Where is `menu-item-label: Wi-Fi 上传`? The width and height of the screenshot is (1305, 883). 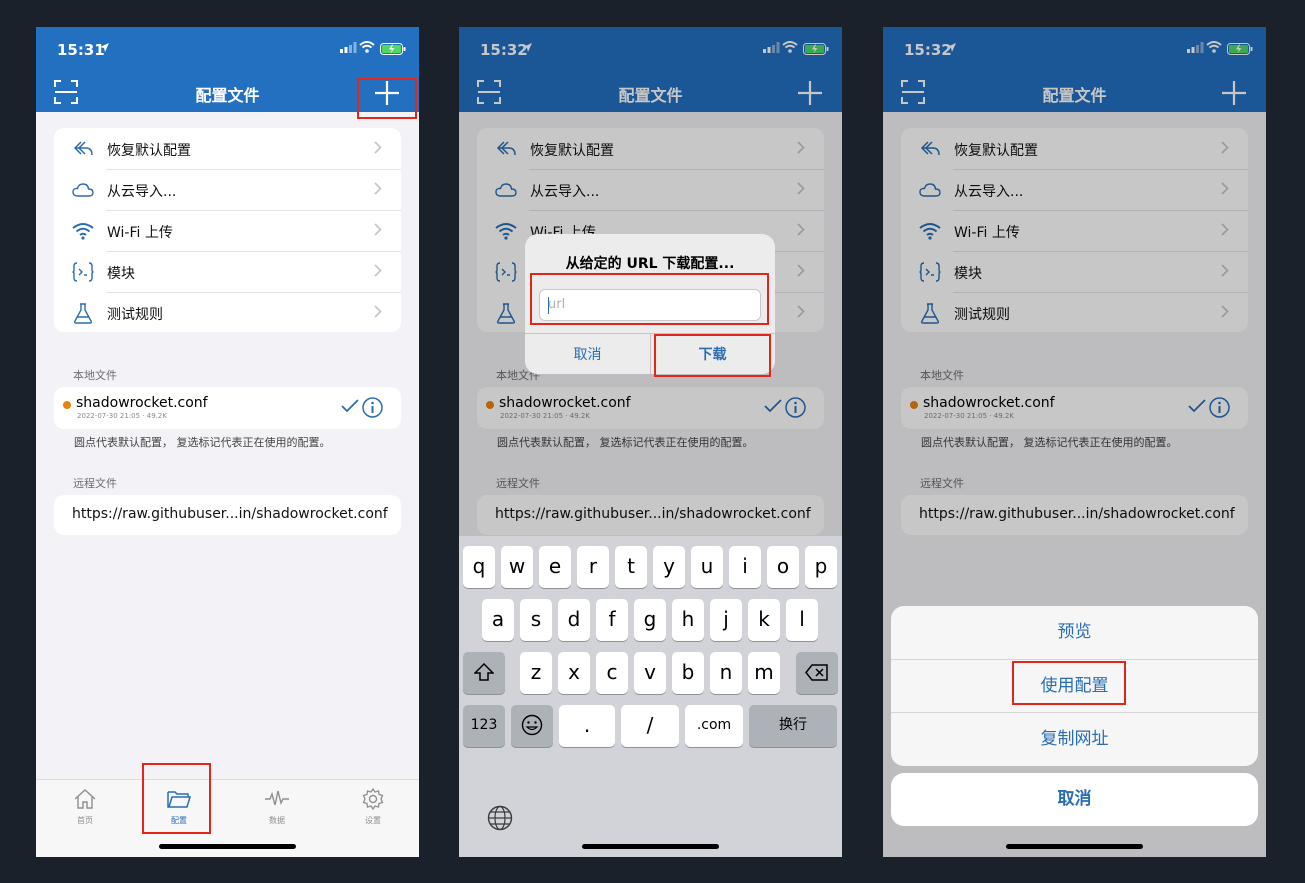 menu-item-label: Wi-Fi 上传 is located at coordinates (140, 233).